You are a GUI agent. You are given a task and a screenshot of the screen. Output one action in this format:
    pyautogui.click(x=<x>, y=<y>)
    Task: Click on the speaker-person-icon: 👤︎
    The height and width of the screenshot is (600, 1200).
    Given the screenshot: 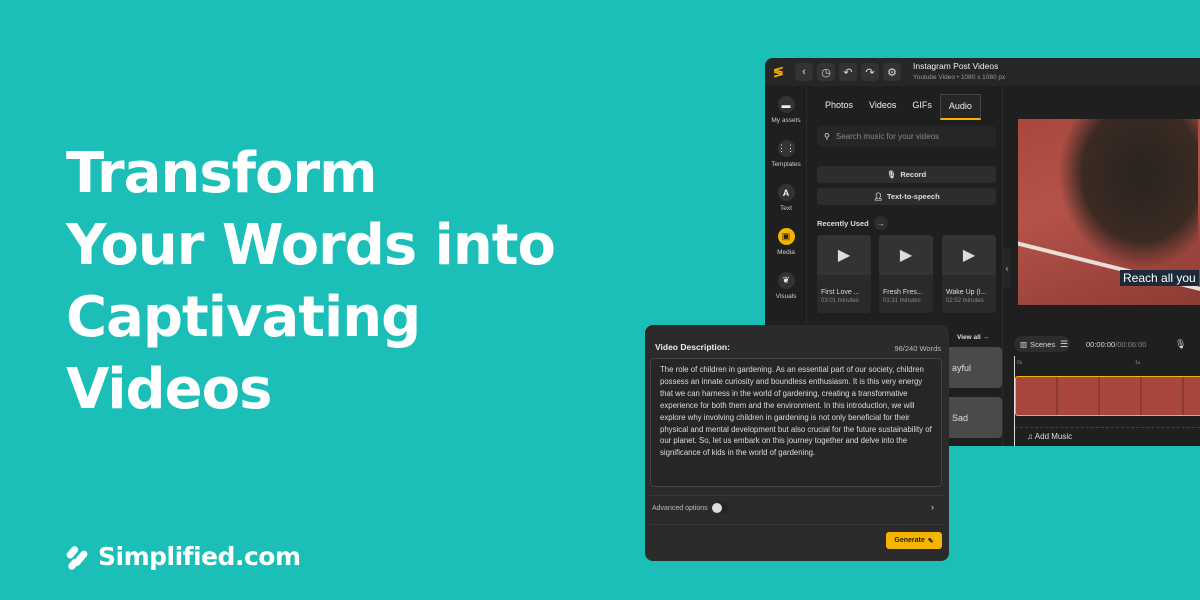 What is the action you would take?
    pyautogui.click(x=878, y=196)
    